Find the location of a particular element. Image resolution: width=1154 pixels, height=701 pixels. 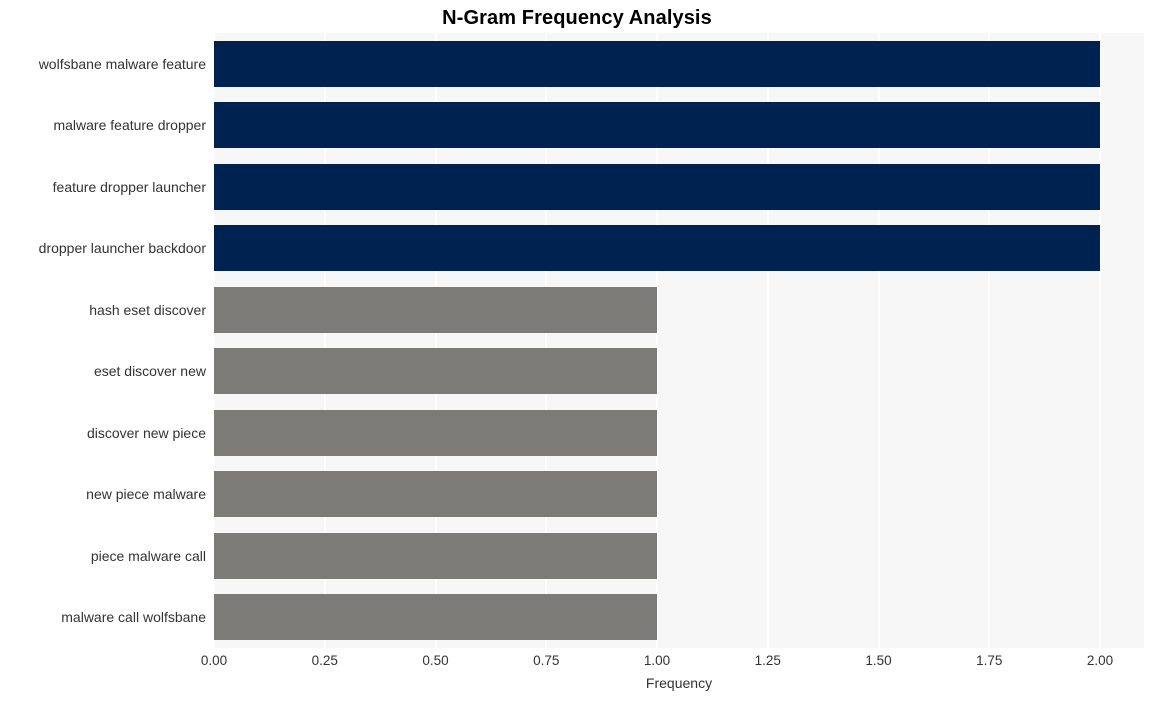

x-tick-label: 2.00 is located at coordinates (1100, 660).